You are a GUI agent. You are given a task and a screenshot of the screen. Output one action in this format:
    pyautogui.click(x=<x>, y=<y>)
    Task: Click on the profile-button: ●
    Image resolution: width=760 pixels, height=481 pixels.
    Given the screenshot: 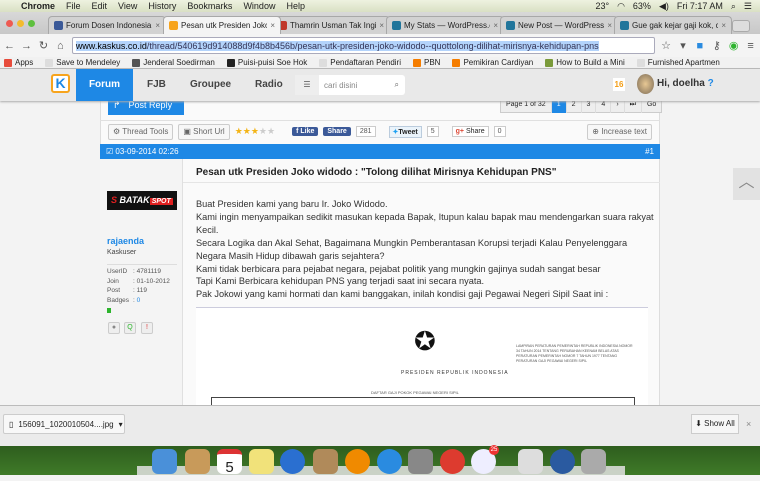 What is the action you would take?
    pyautogui.click(x=114, y=328)
    